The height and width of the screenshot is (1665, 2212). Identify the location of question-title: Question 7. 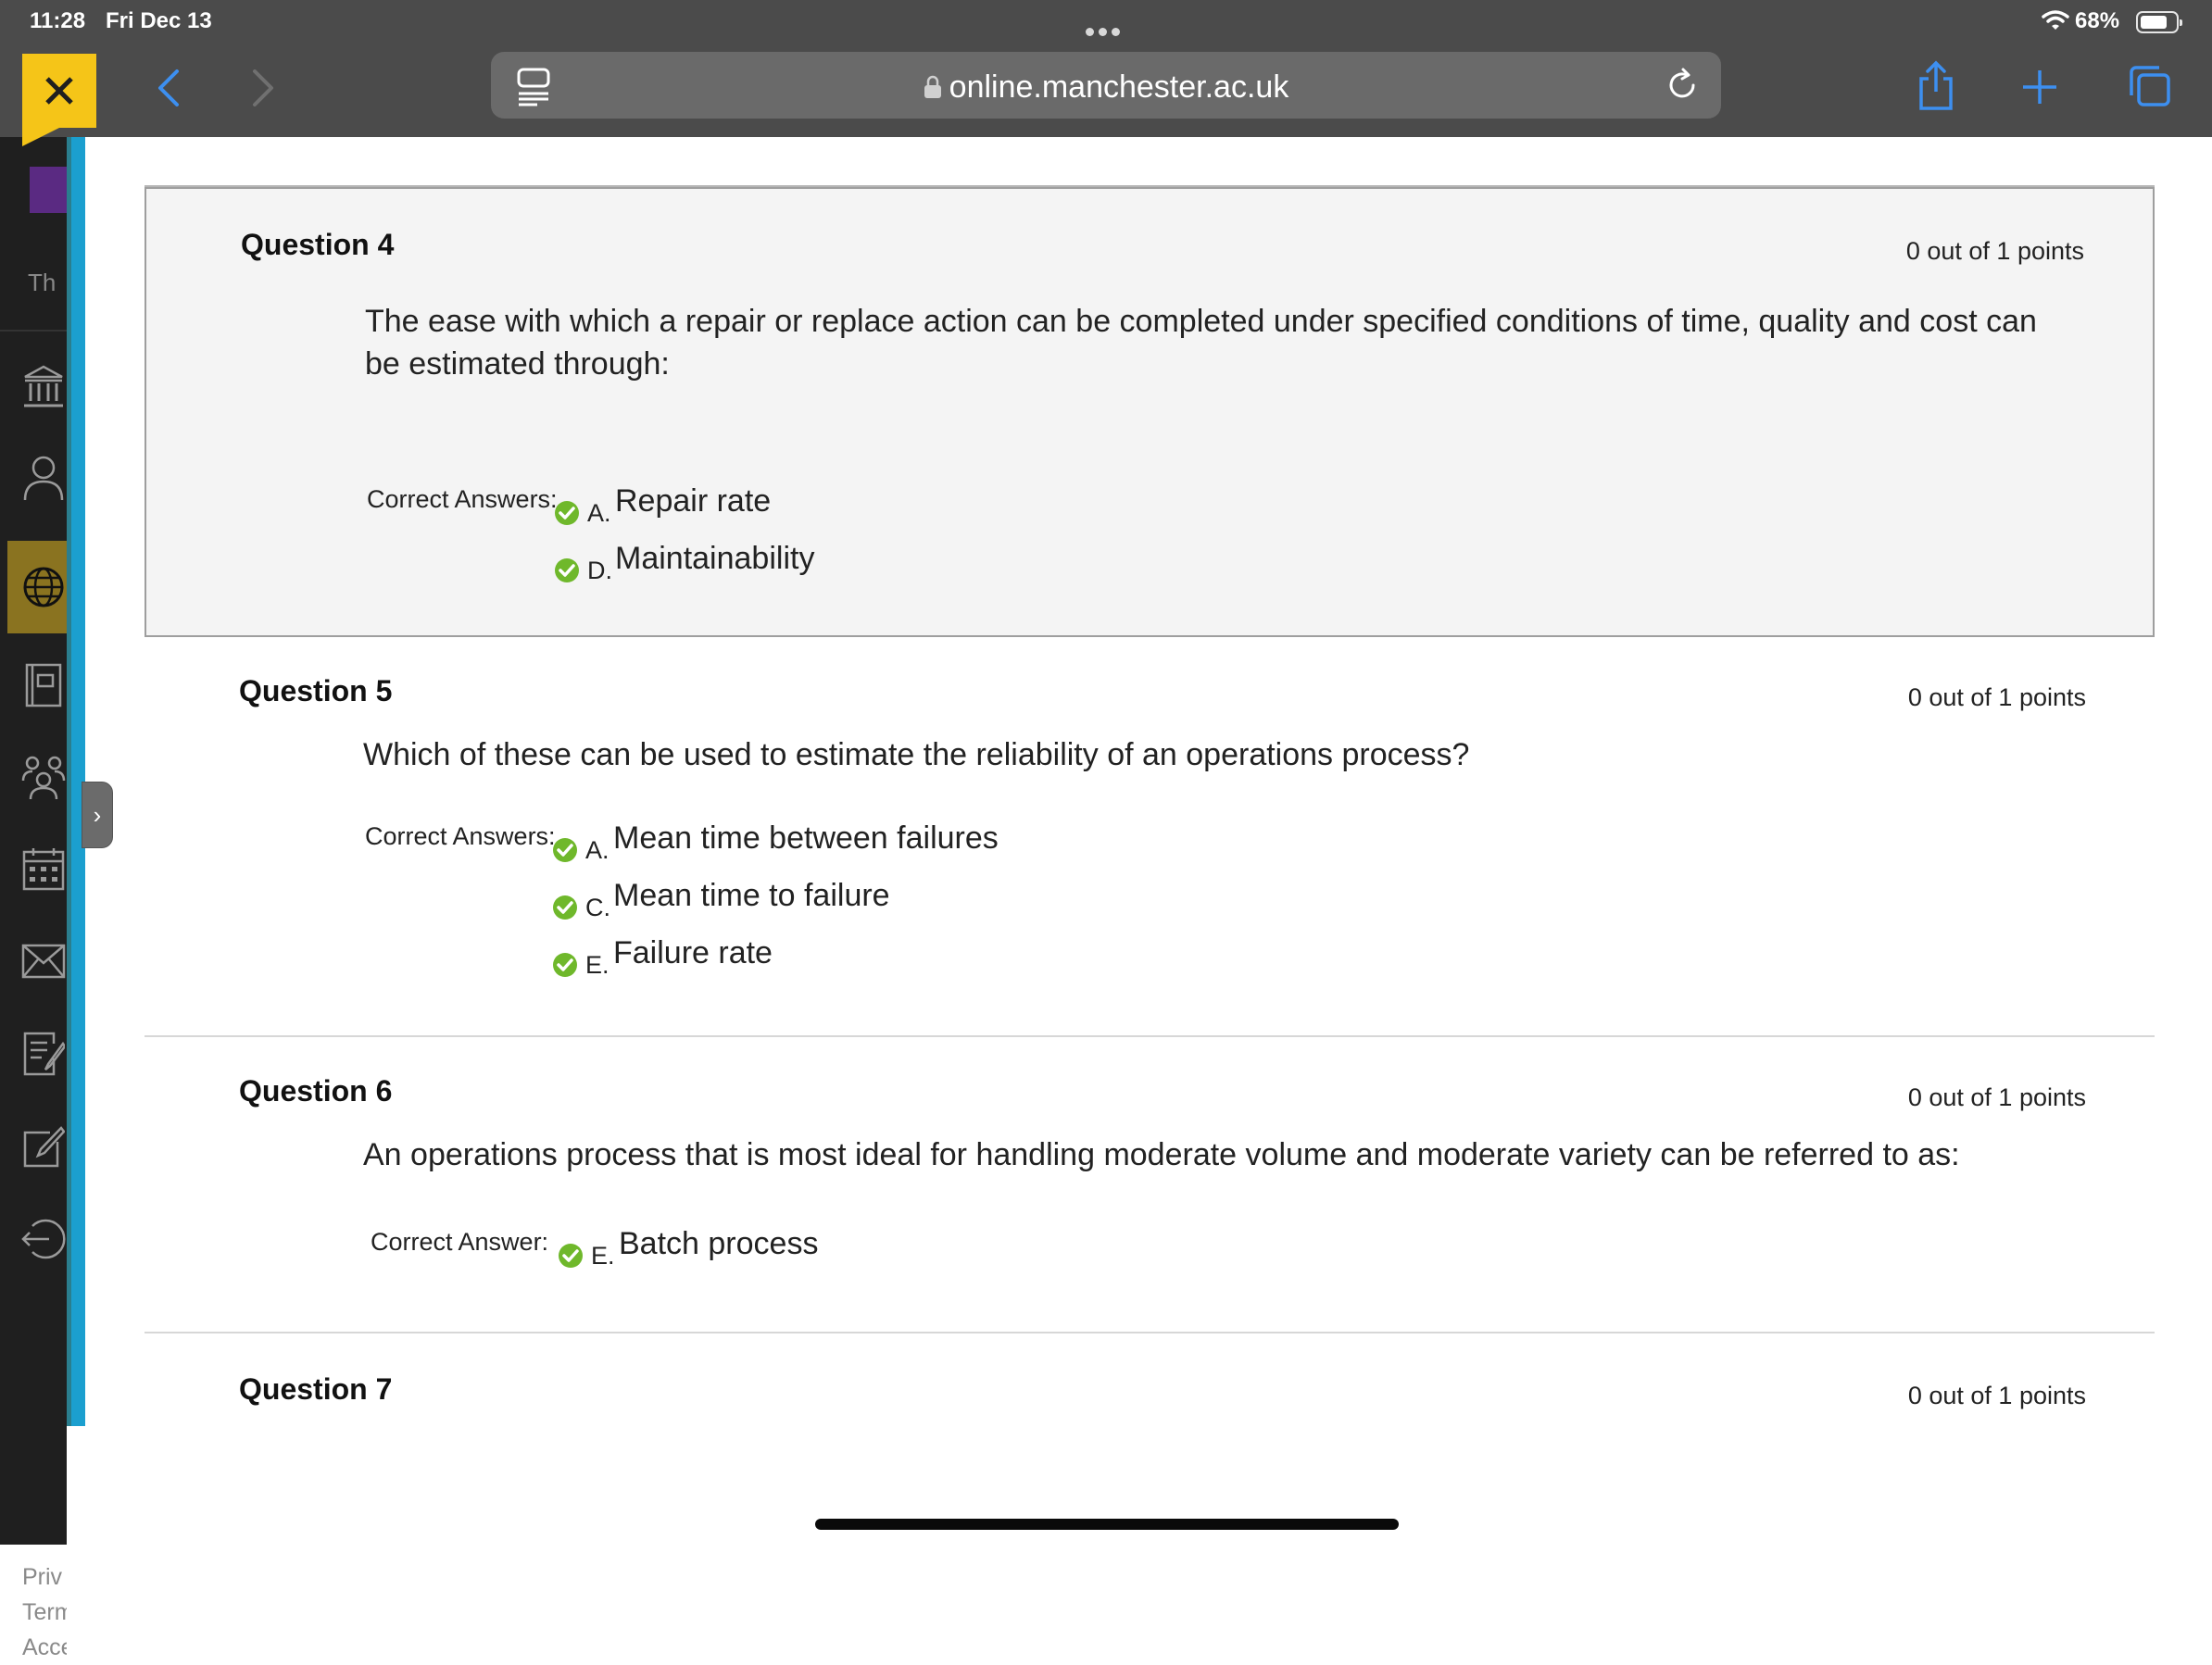
(316, 1389).